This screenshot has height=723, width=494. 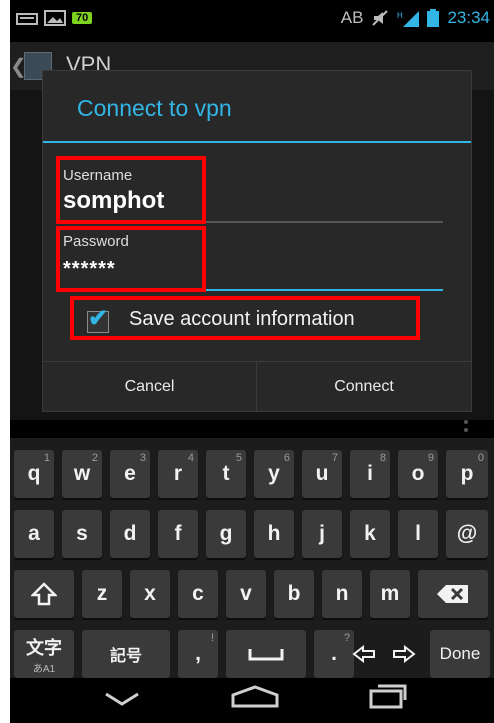 What do you see at coordinates (294, 594) in the screenshot?
I see `key-b: b` at bounding box center [294, 594].